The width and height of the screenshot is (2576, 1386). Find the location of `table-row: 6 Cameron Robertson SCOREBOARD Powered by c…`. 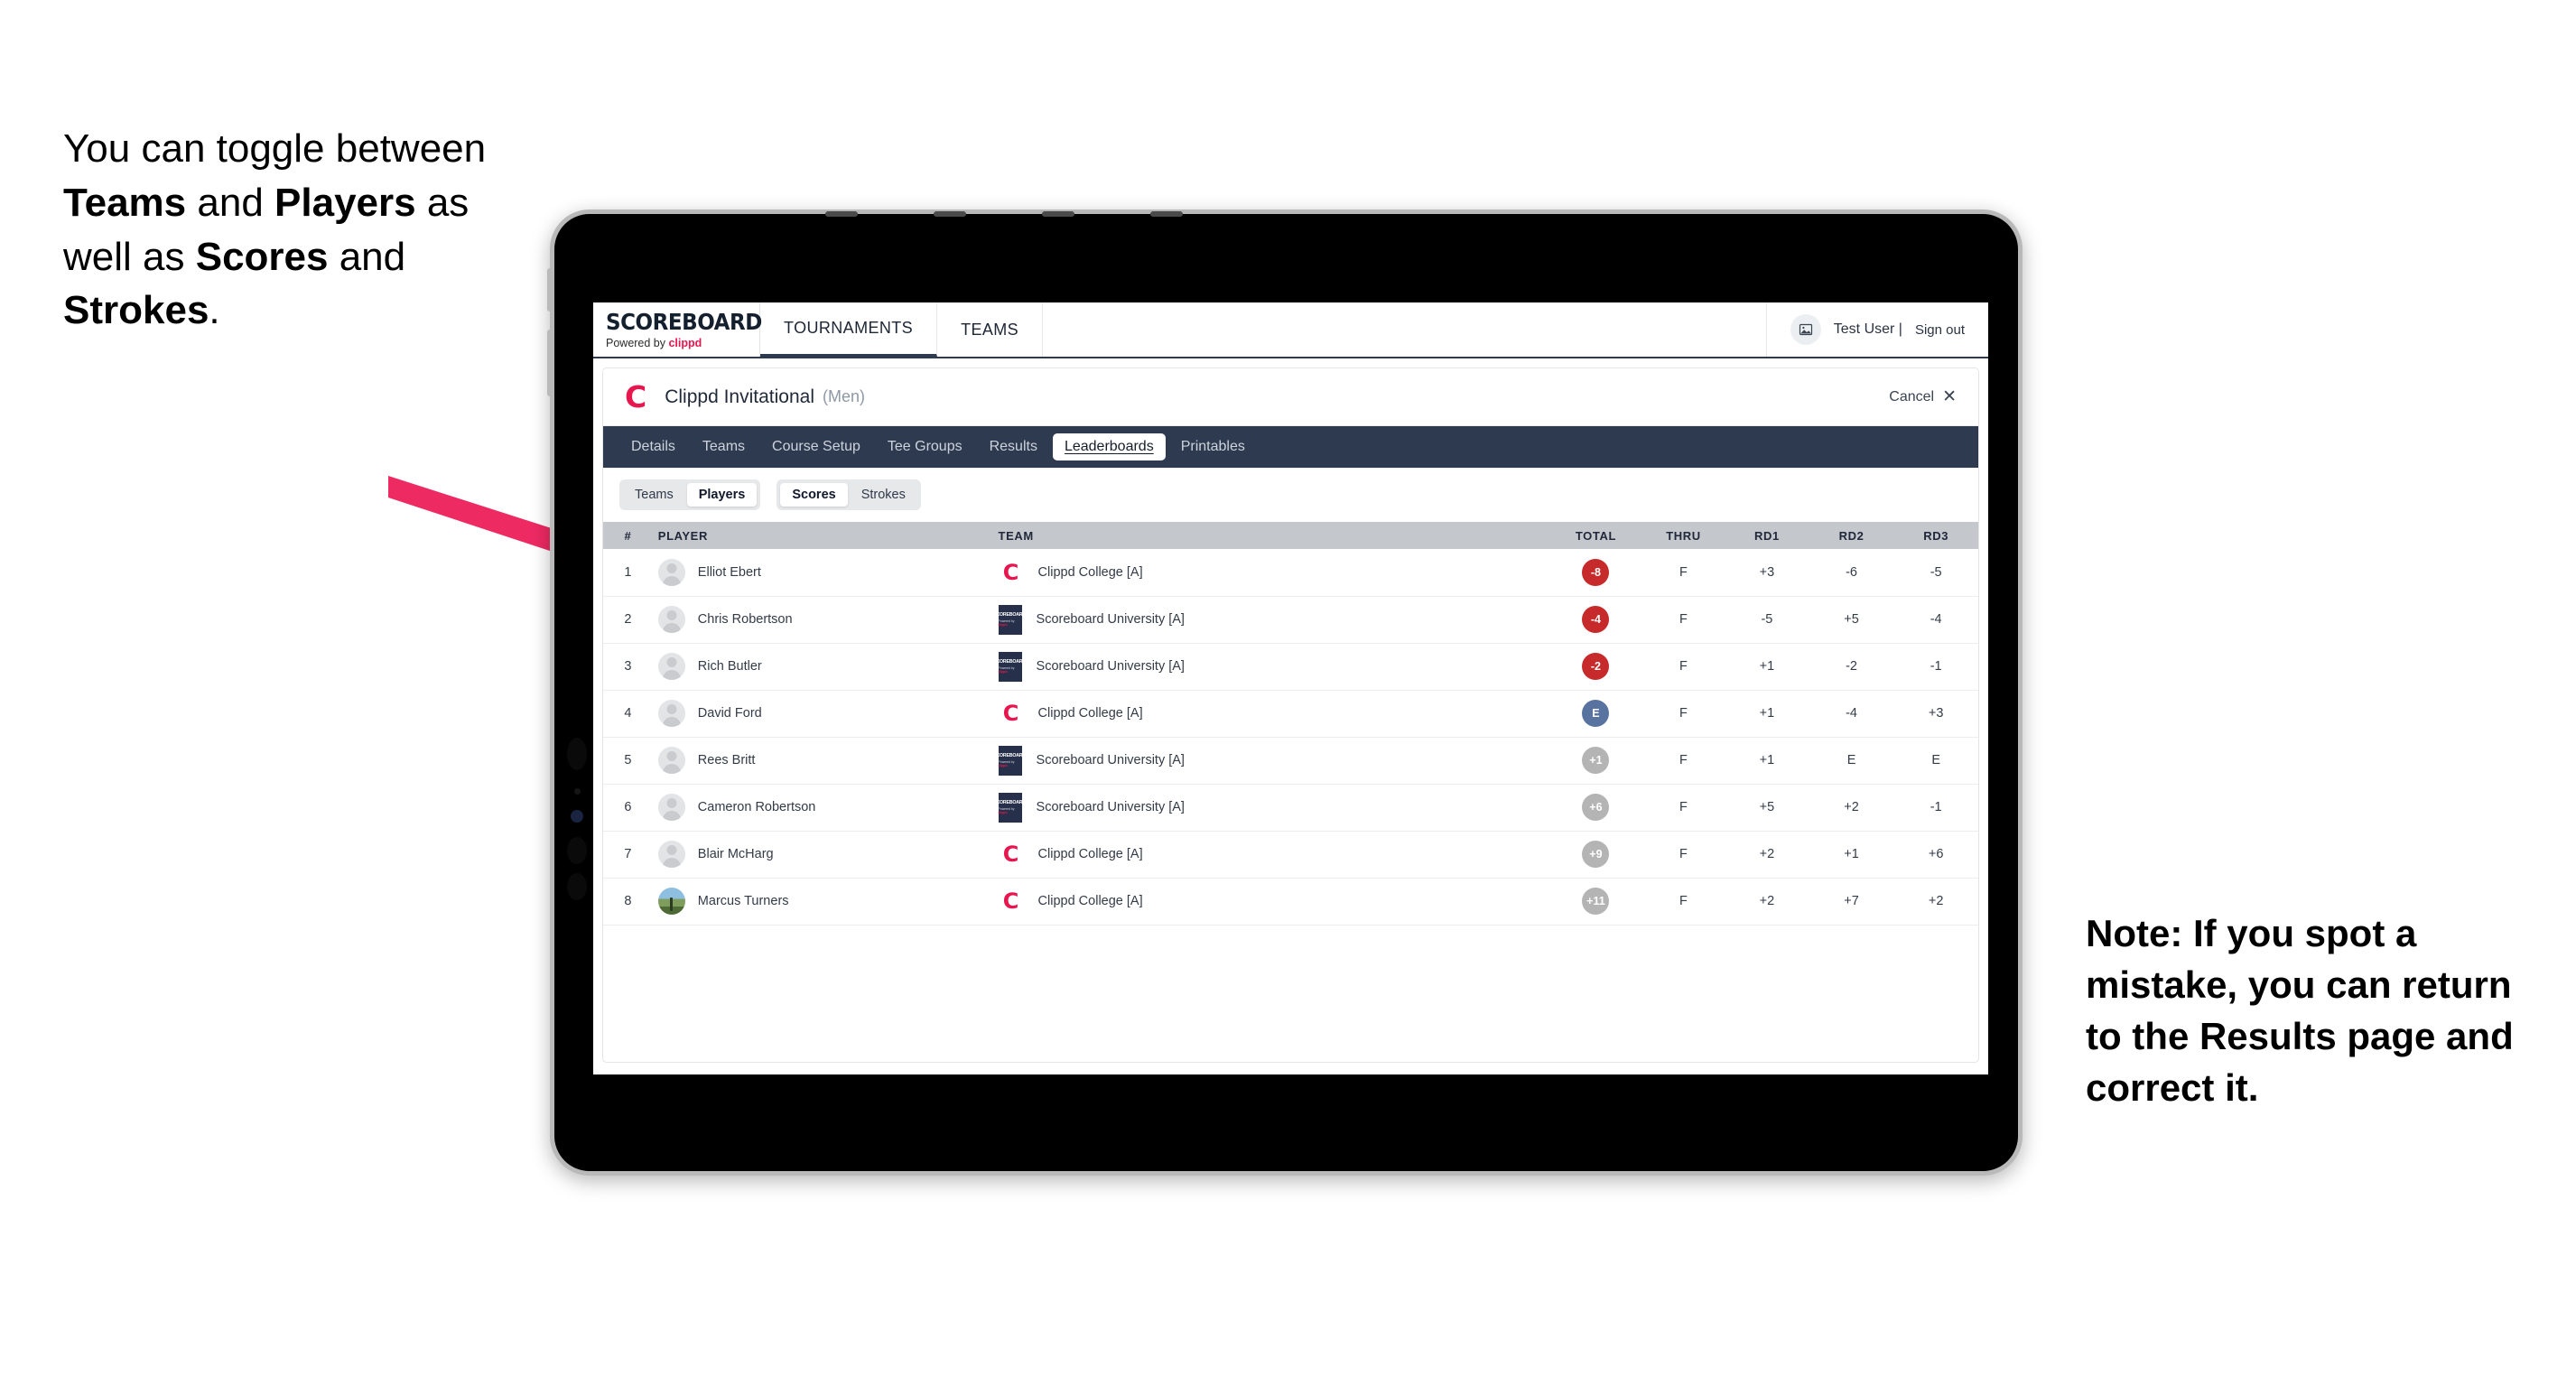

table-row: 6 Cameron Robertson SCOREBOARD Powered by c… is located at coordinates (1290, 808).